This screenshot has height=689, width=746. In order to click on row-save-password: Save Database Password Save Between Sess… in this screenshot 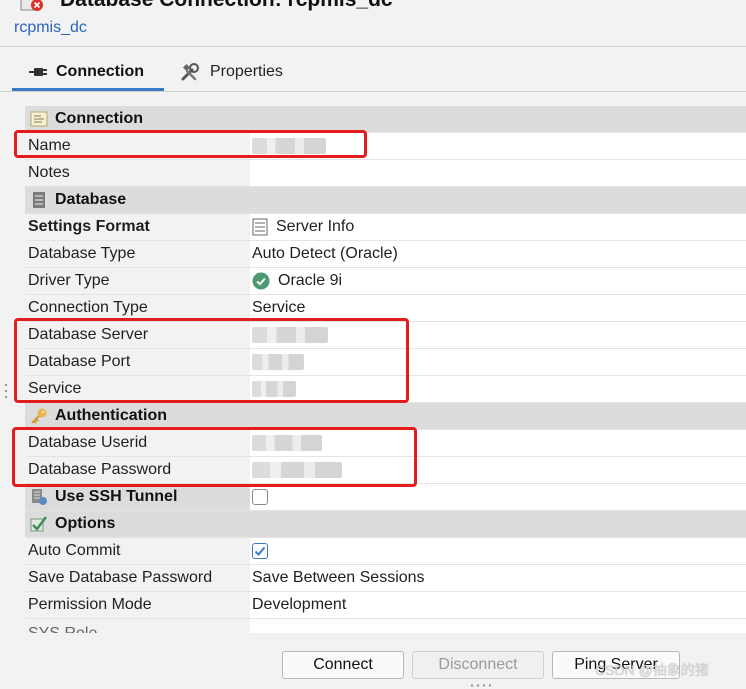, I will do `click(385, 578)`.